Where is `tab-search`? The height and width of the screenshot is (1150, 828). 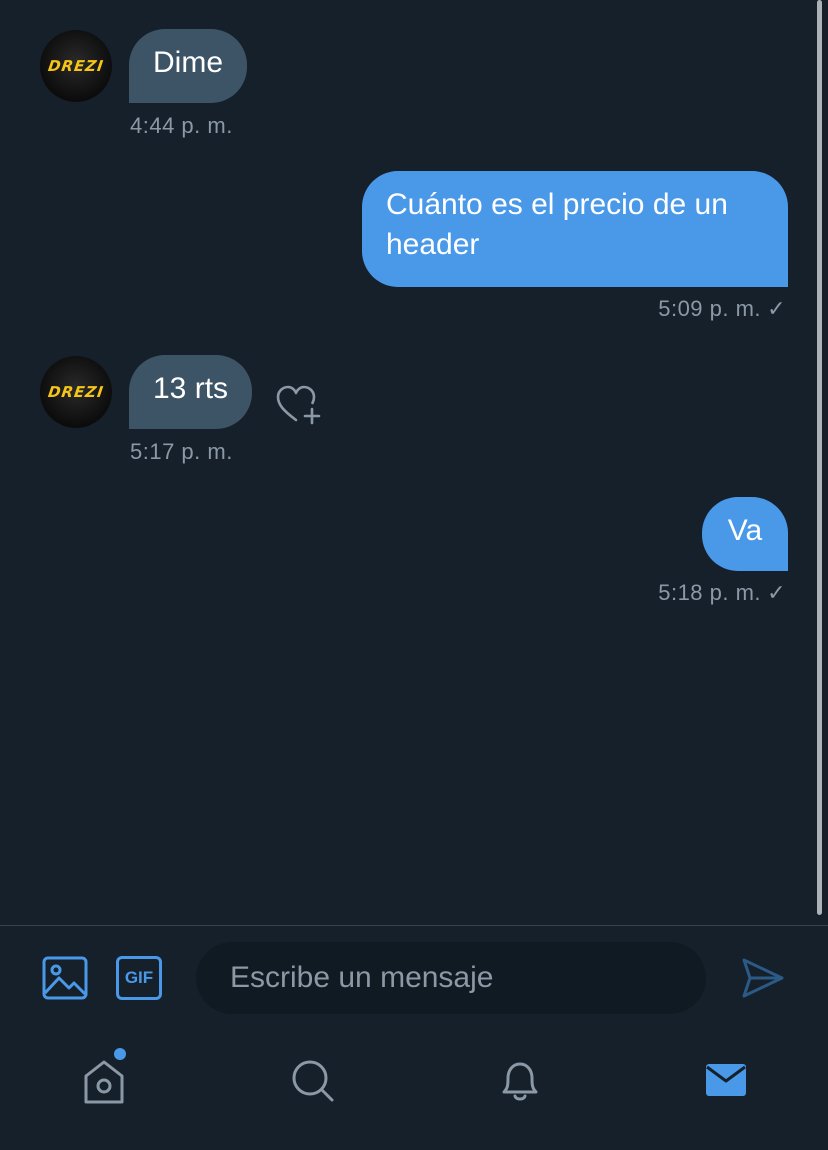
tab-search is located at coordinates (312, 1080).